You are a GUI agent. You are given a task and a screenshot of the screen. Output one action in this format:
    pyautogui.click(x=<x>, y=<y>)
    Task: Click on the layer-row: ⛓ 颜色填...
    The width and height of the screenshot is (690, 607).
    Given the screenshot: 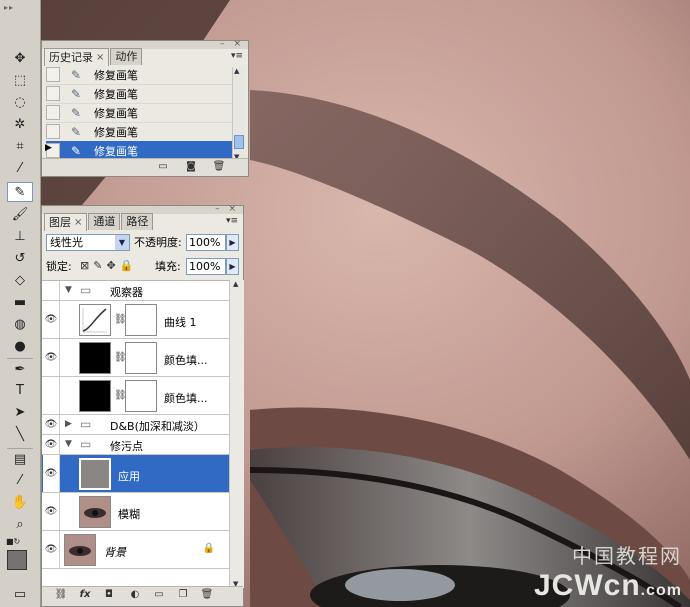 What is the action you would take?
    pyautogui.click(x=135, y=396)
    